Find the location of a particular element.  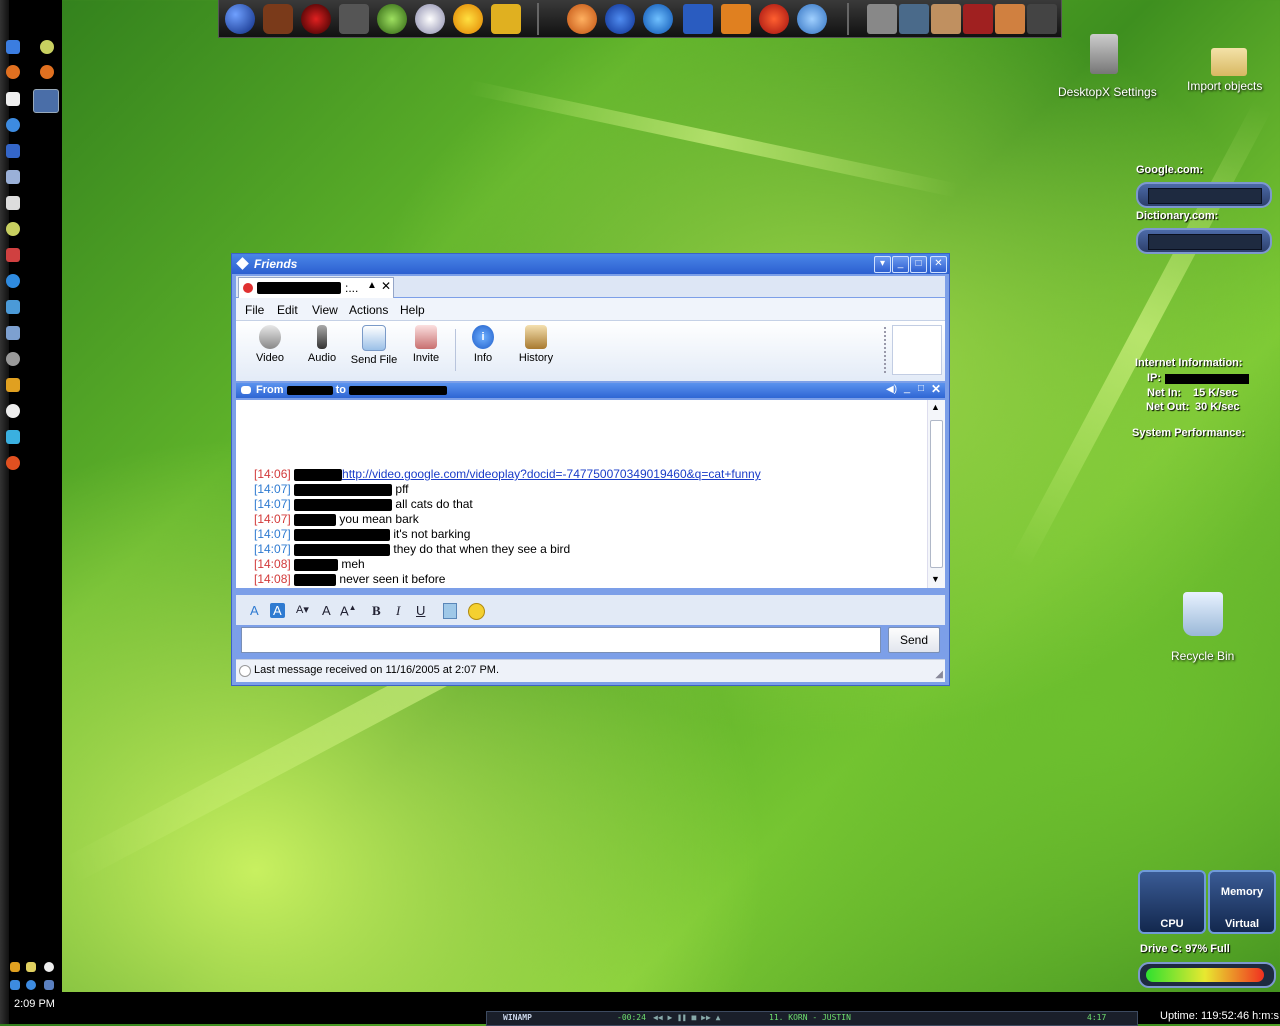

search-icon is located at coordinates (13, 281).